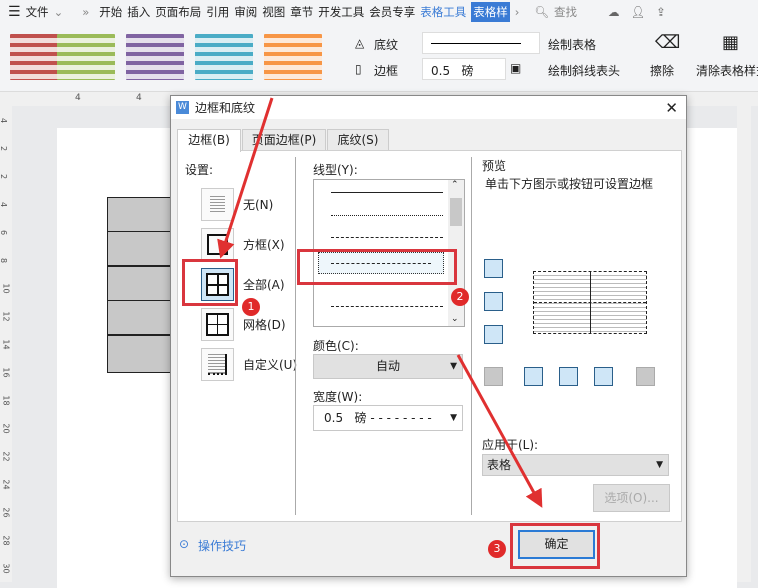 This screenshot has height=588, width=758. I want to click on tab-borders: 边框(B), so click(209, 140).